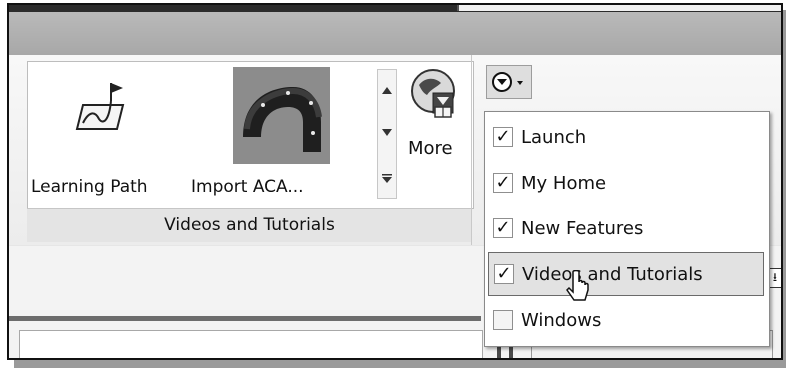  Describe the element at coordinates (251, 344) in the screenshot. I see `lower-panel` at that location.